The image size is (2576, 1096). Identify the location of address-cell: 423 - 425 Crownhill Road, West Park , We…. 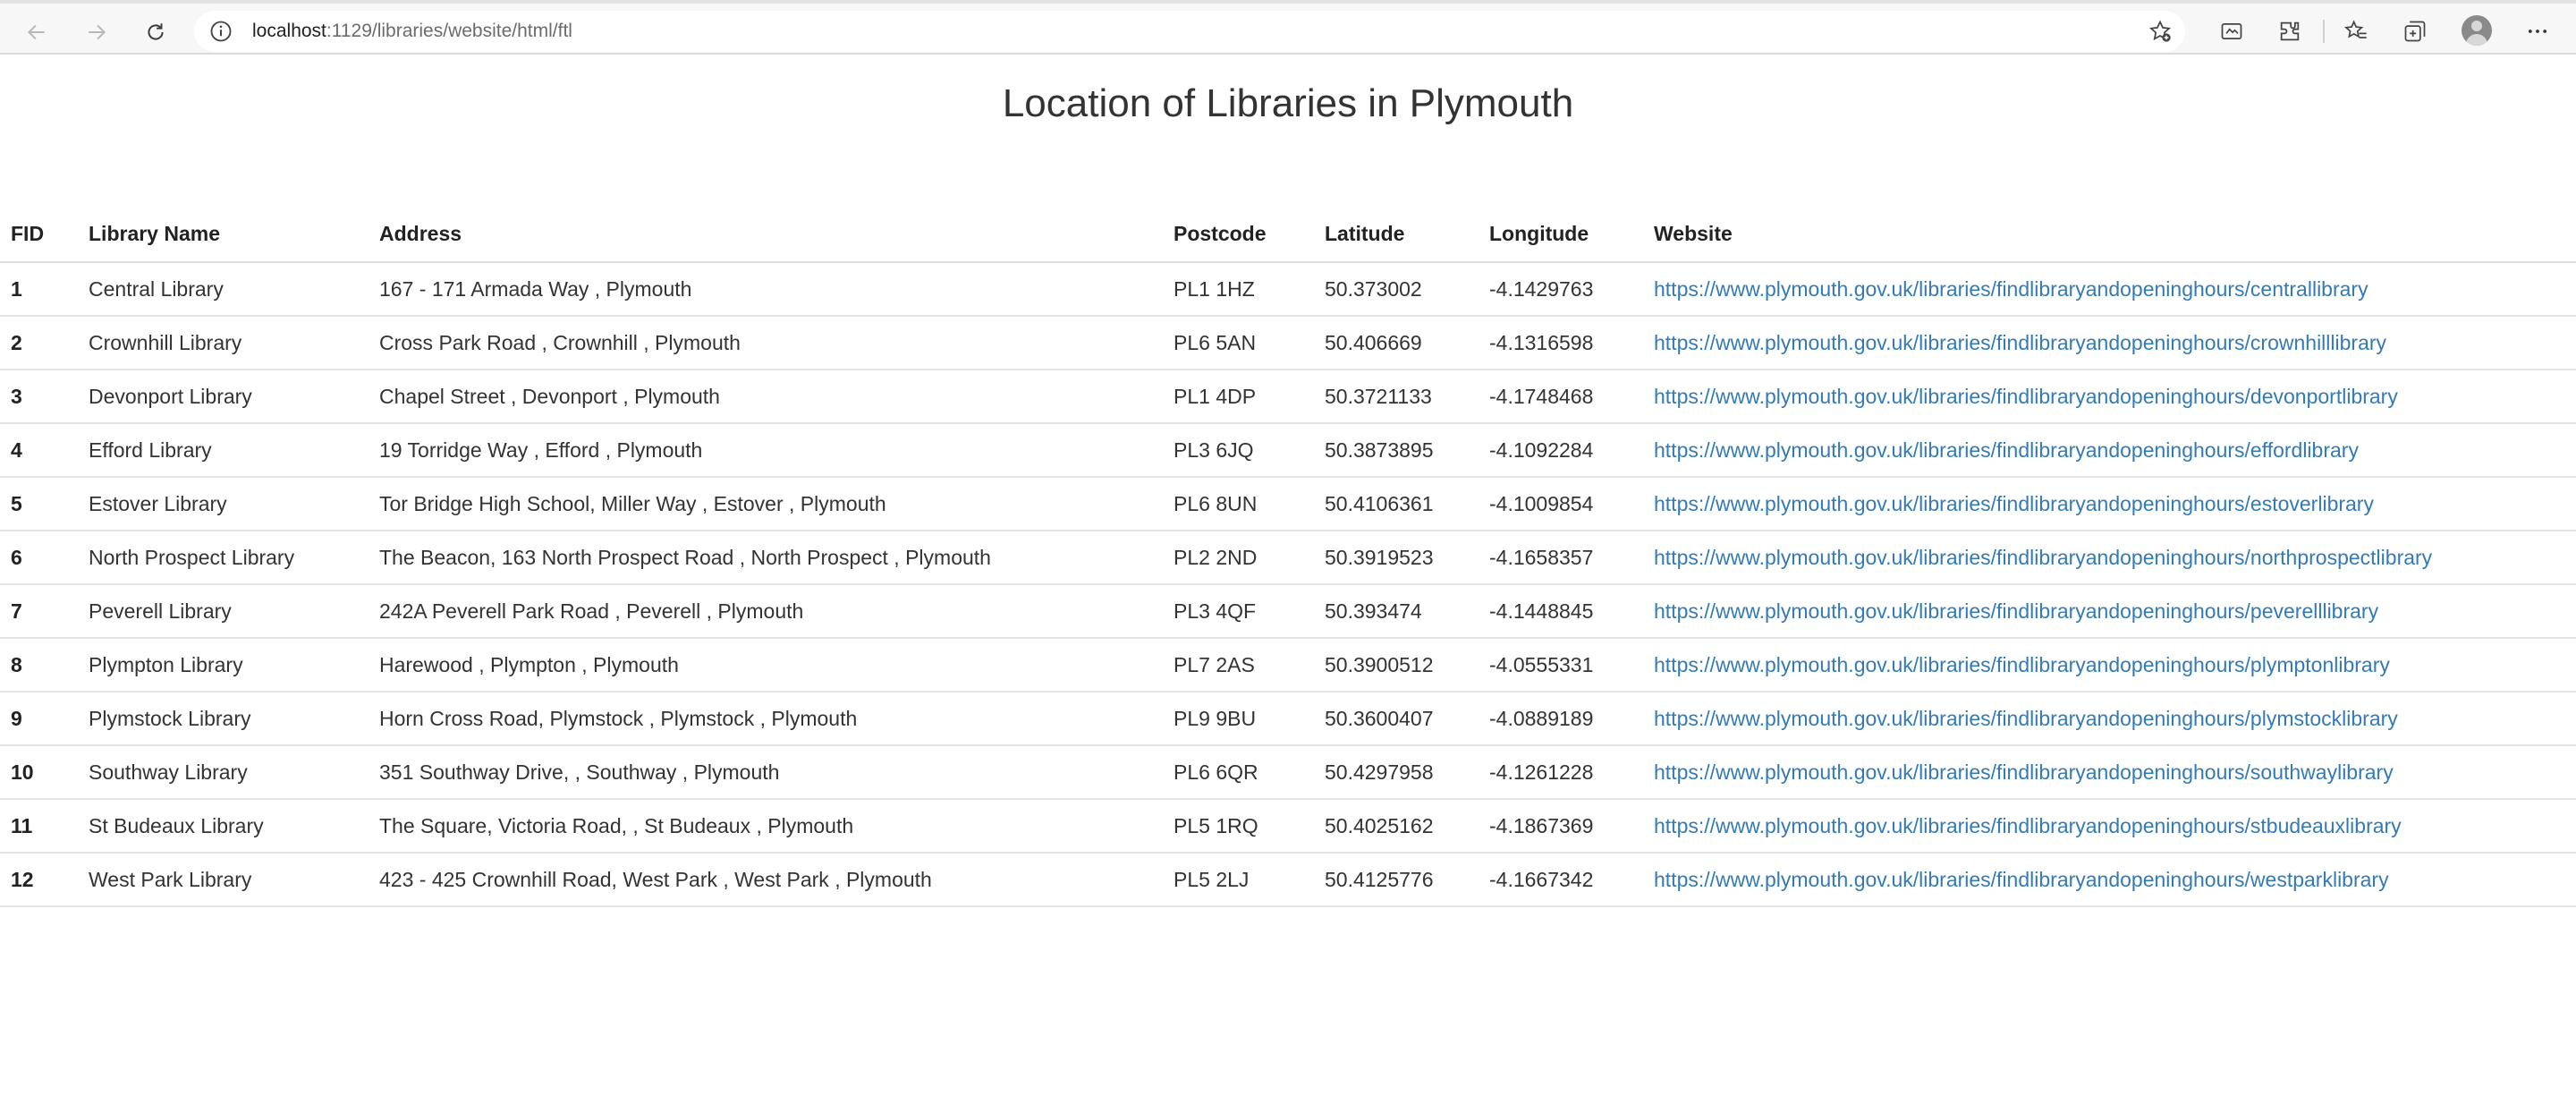
(766, 880).